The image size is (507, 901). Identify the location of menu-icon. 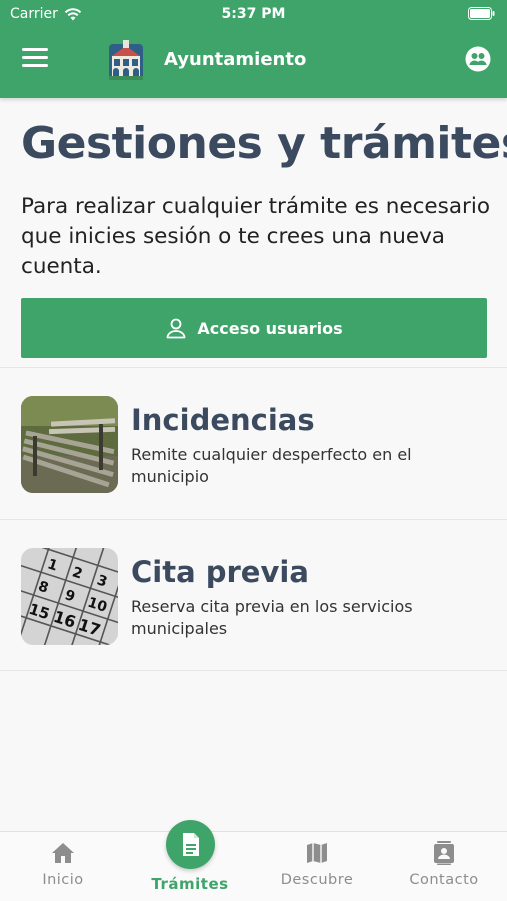
(35, 59).